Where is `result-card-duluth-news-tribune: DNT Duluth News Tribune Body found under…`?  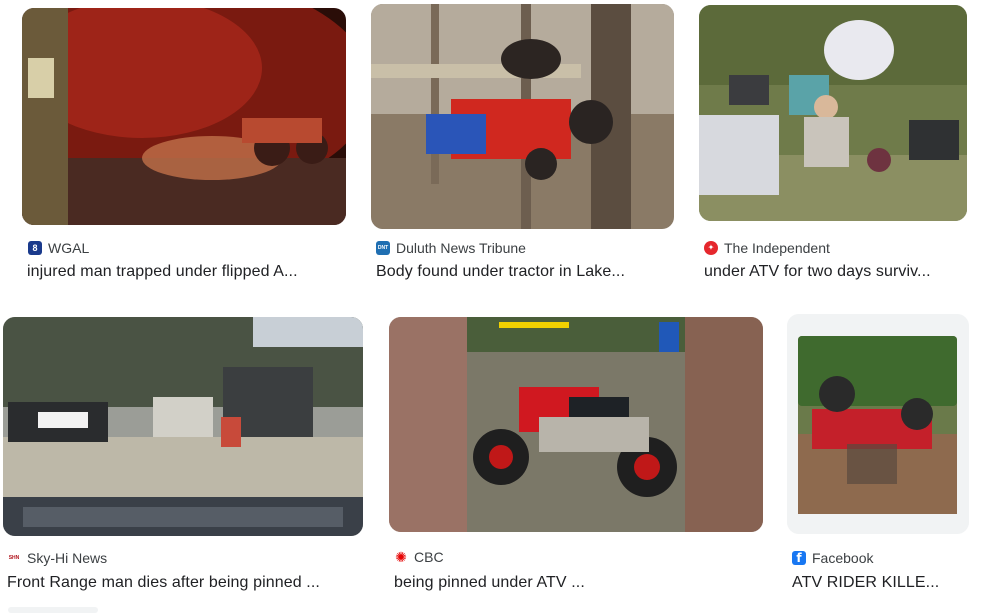
result-card-duluth-news-tribune: DNT Duluth News Tribune Body found under… is located at coordinates (522, 149).